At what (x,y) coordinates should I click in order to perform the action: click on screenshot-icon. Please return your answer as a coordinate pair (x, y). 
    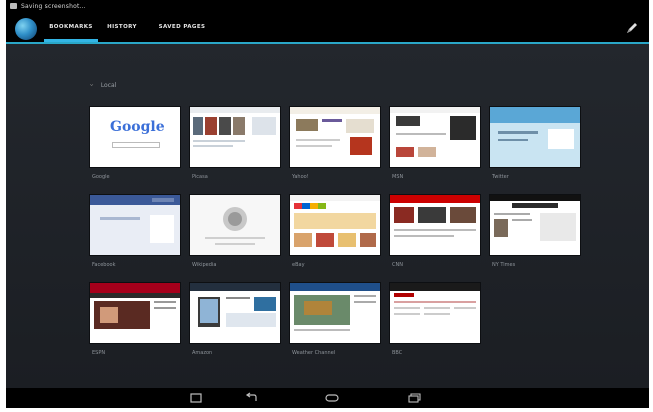
    Looking at the image, I should click on (13, 6).